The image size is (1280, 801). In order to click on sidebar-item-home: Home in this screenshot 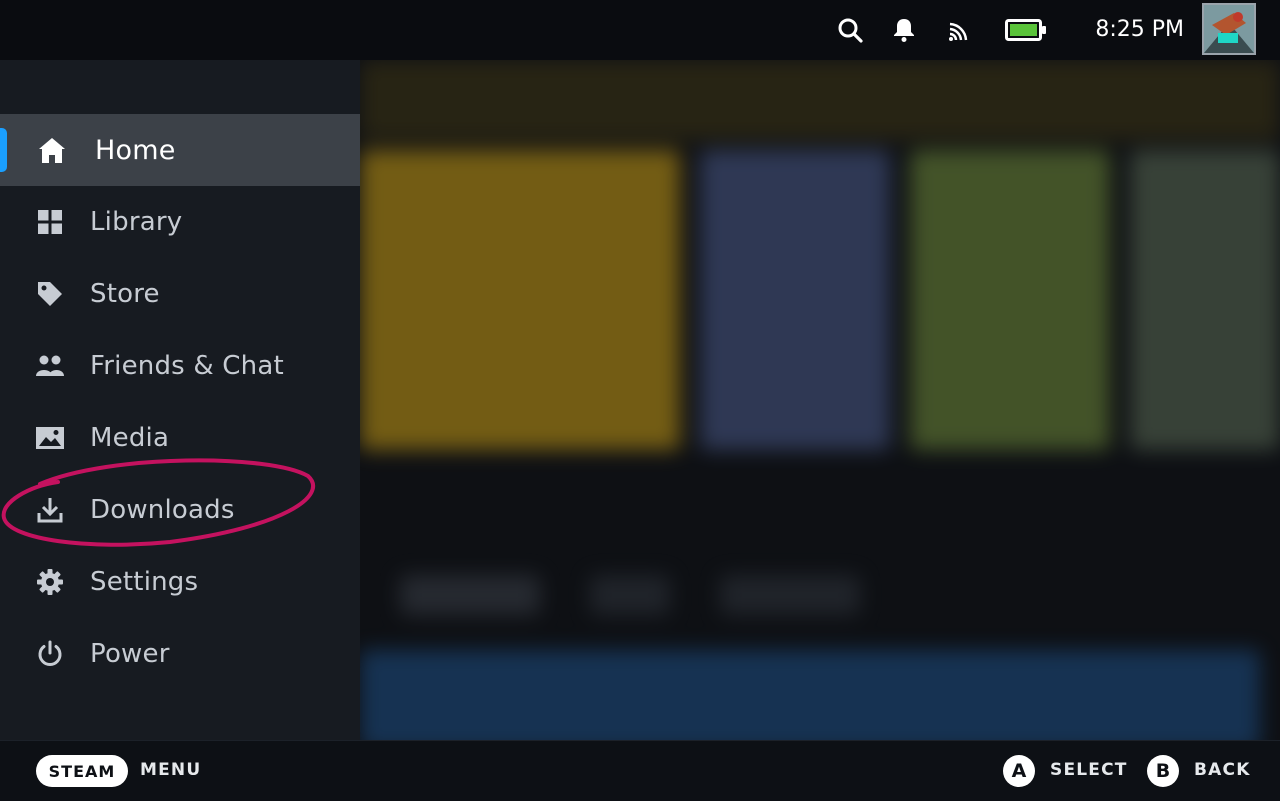, I will do `click(180, 150)`.